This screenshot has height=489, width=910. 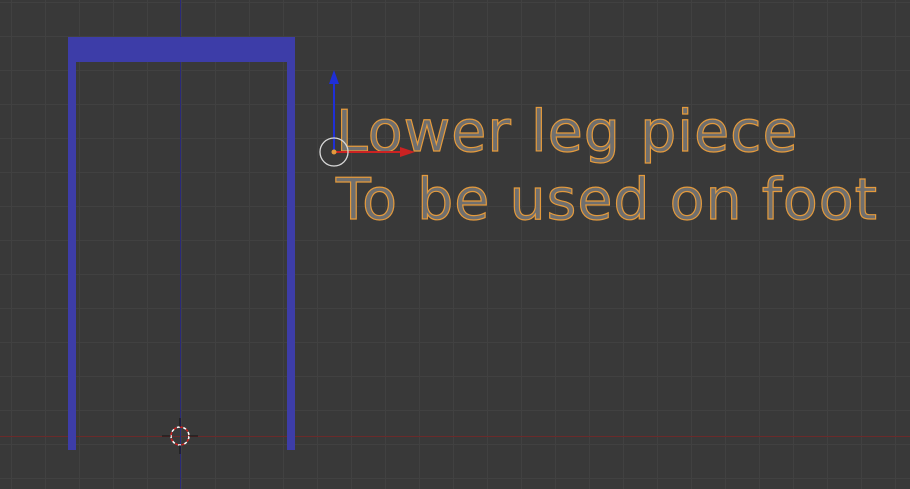 What do you see at coordinates (455, 436) in the screenshot?
I see `x-axis-line` at bounding box center [455, 436].